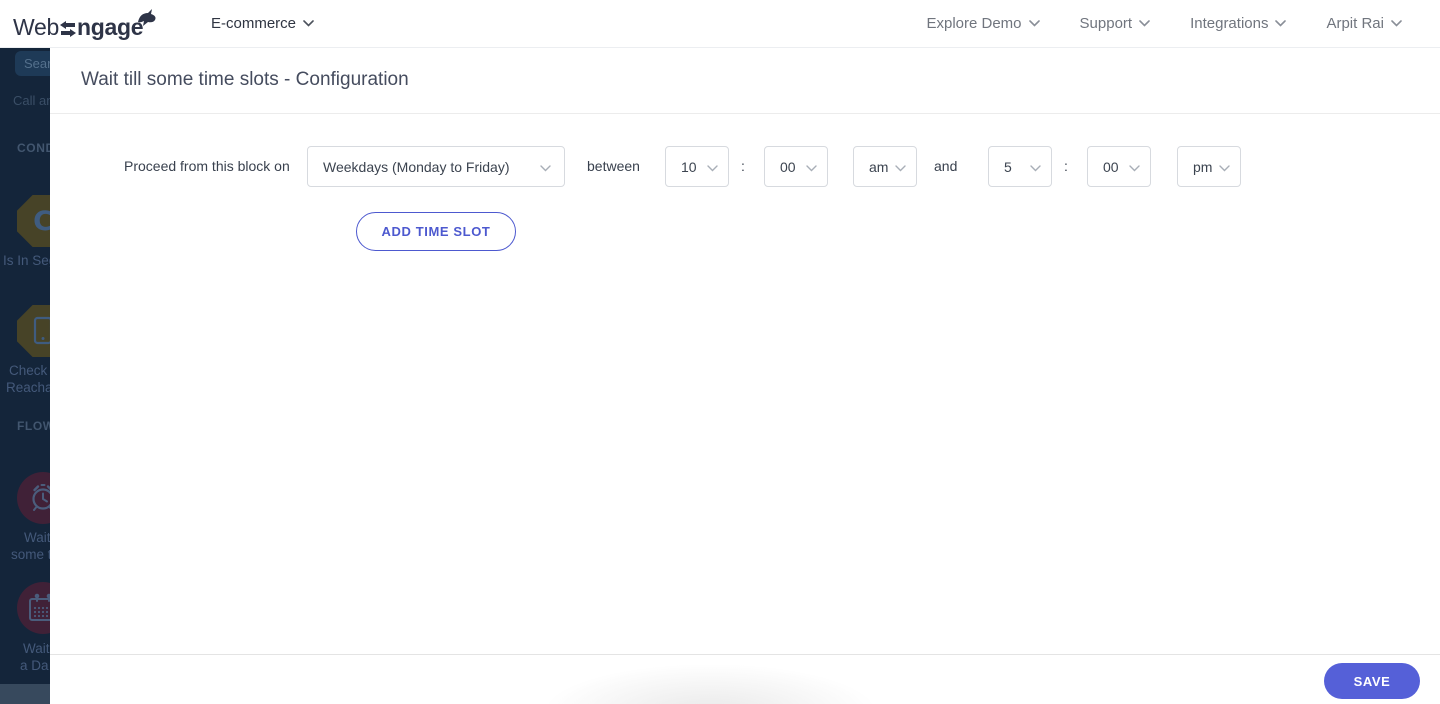 The width and height of the screenshot is (1440, 704). I want to click on is-in-segment-label: Is In Seg, so click(30, 260).